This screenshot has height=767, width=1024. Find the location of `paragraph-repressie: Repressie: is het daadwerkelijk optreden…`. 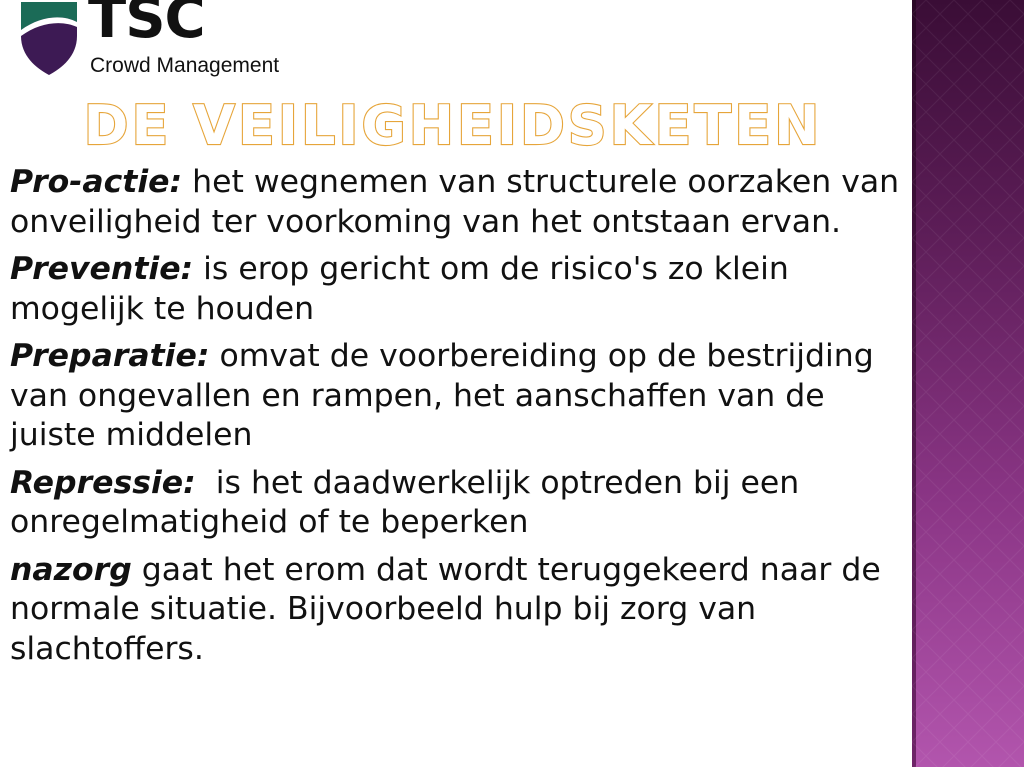

paragraph-repressie: Repressie: is het daadwerkelijk optreden… is located at coordinates (457, 503).